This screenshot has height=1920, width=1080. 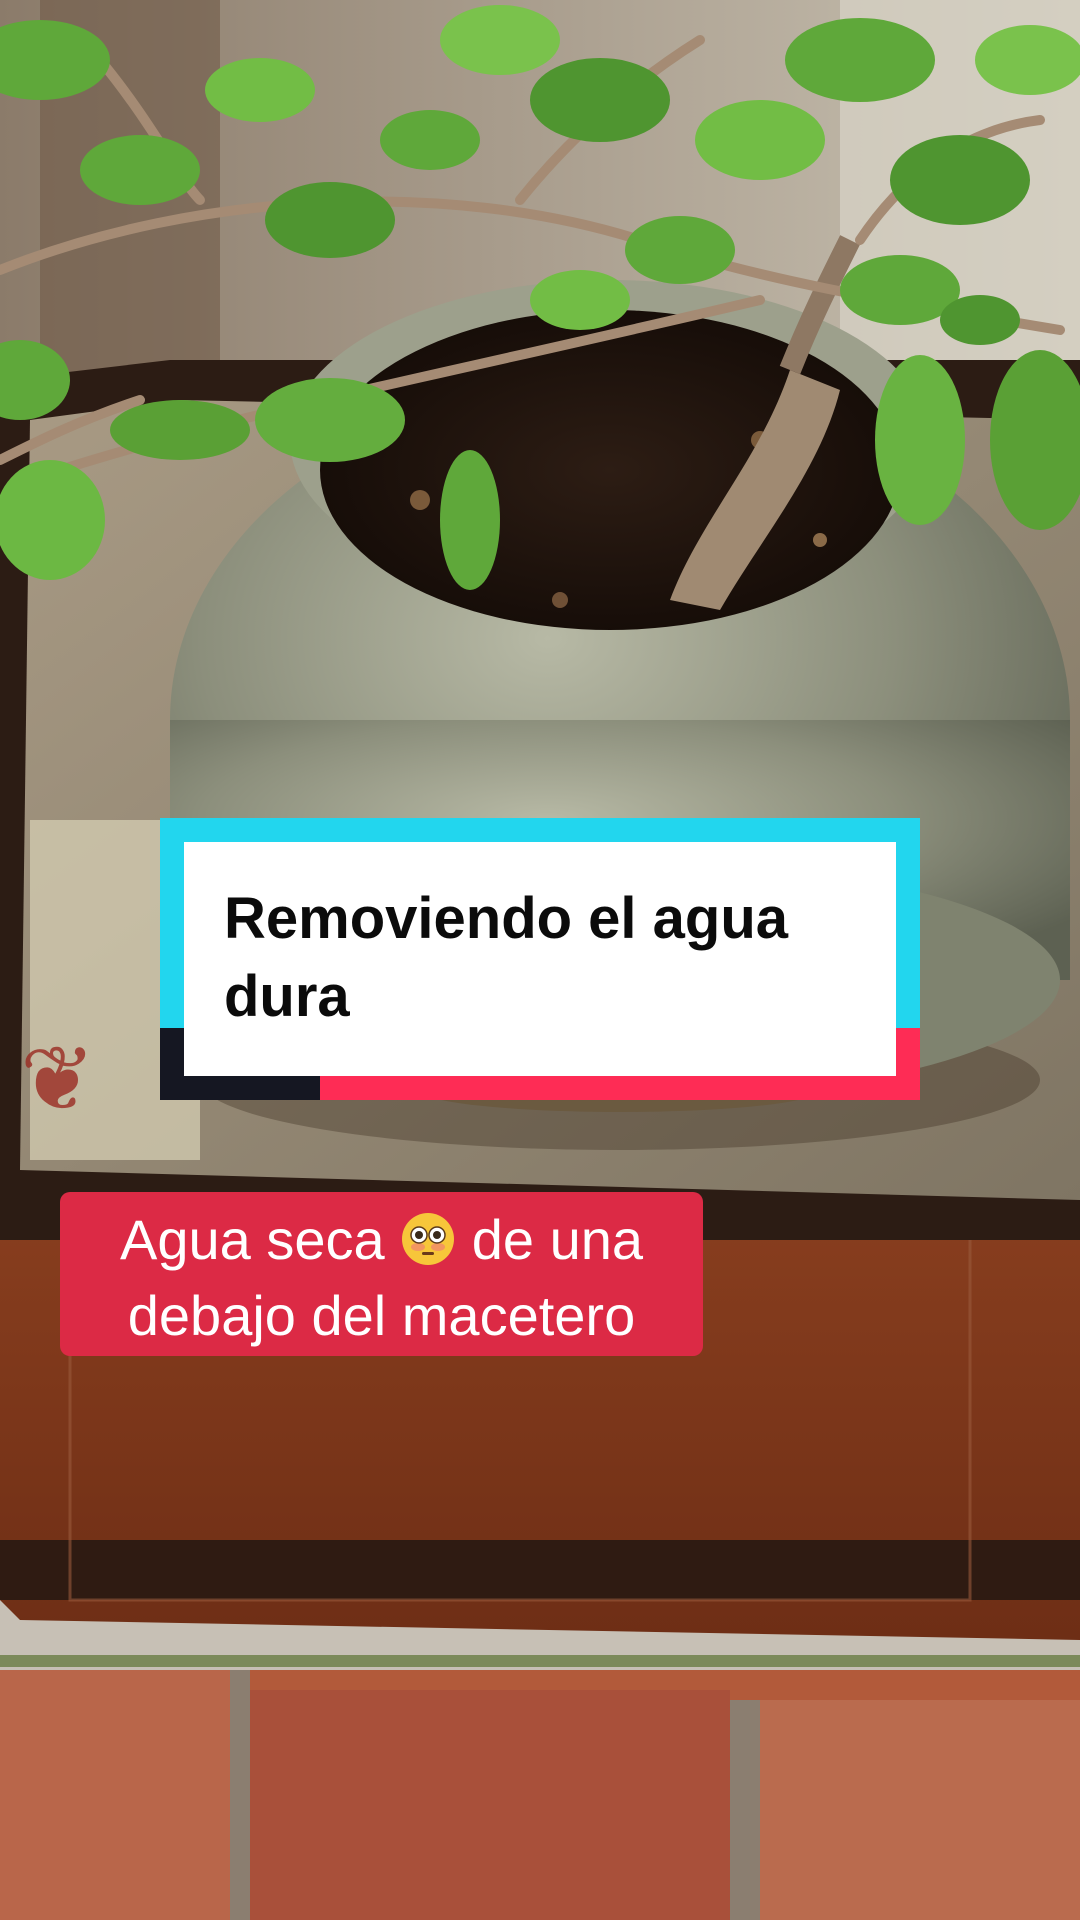 What do you see at coordinates (252, 1239) in the screenshot?
I see `caption-line1-before: Agua seca` at bounding box center [252, 1239].